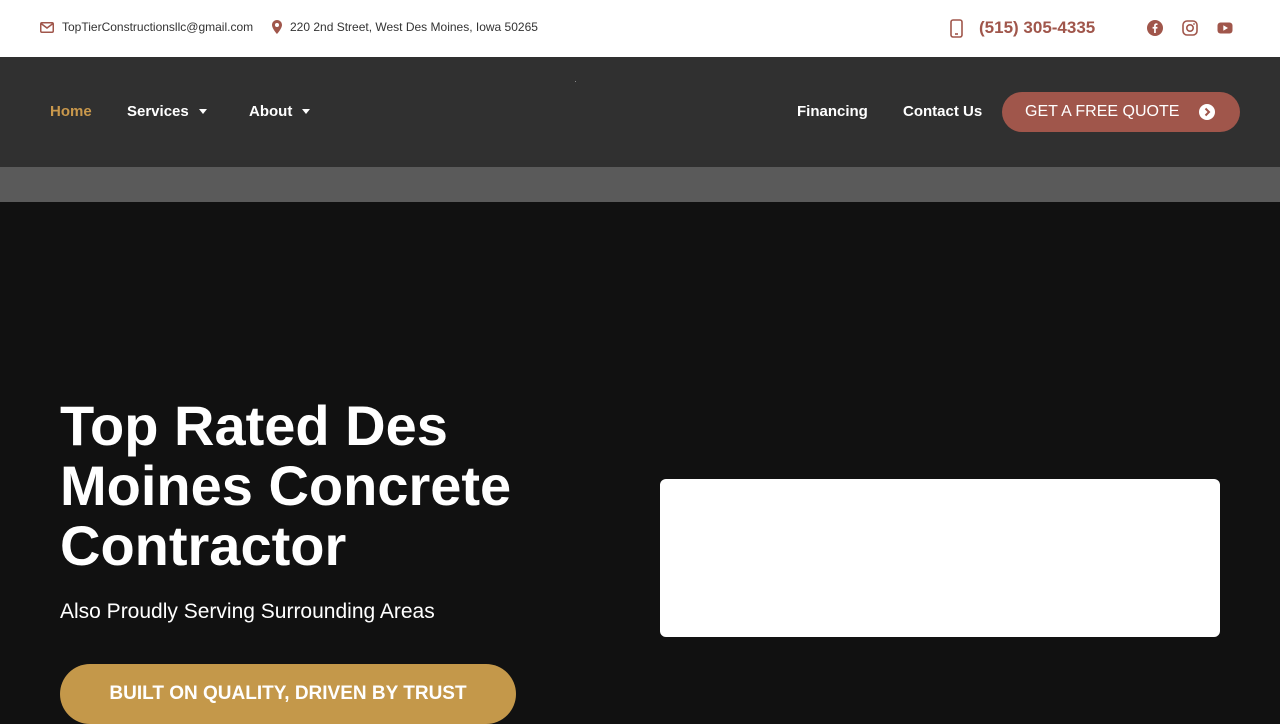 The width and height of the screenshot is (1280, 724). I want to click on facebook-icon, so click(1155, 28).